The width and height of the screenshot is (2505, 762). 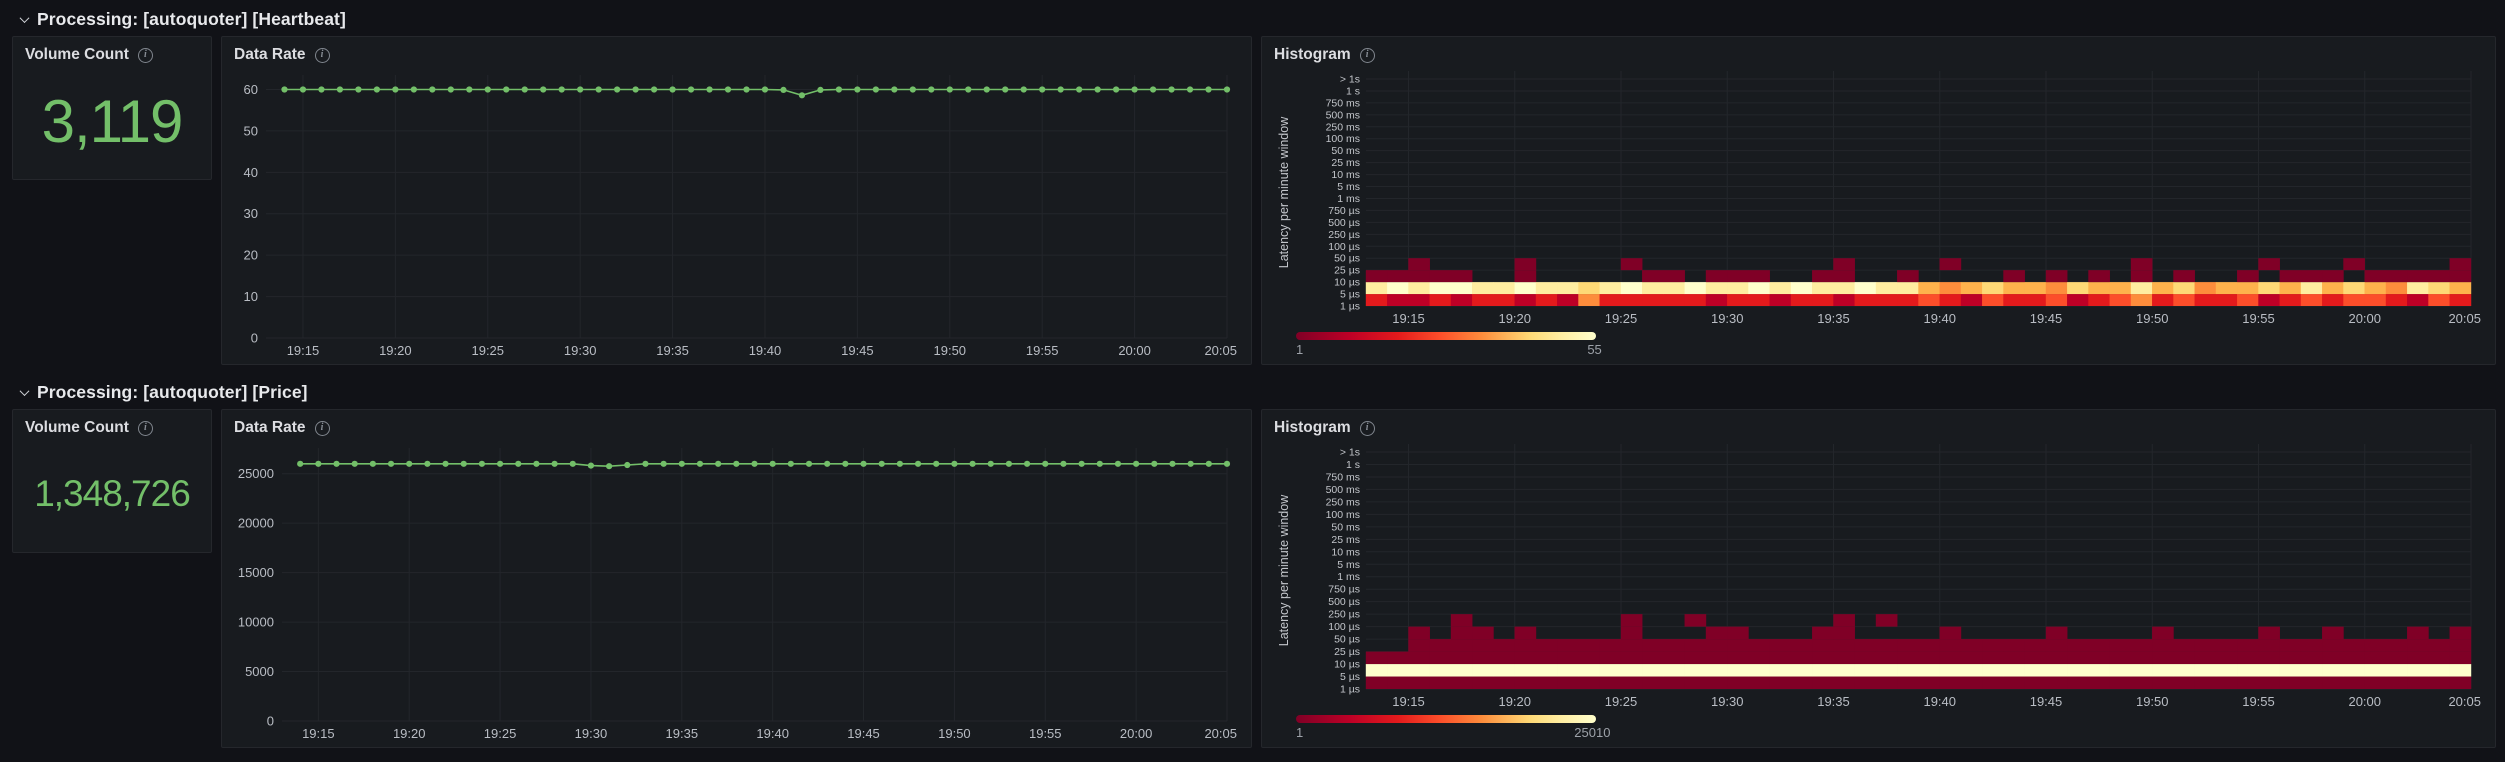 I want to click on row-title: Processing: [autoquoter] [Heartbeat], so click(x=191, y=18).